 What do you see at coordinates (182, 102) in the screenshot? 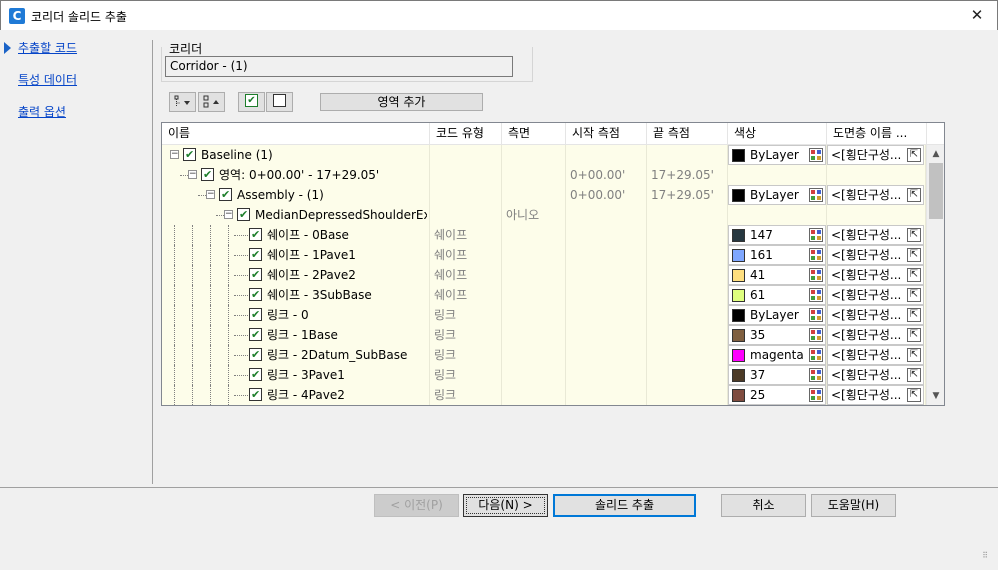
I see `expand-all-button` at bounding box center [182, 102].